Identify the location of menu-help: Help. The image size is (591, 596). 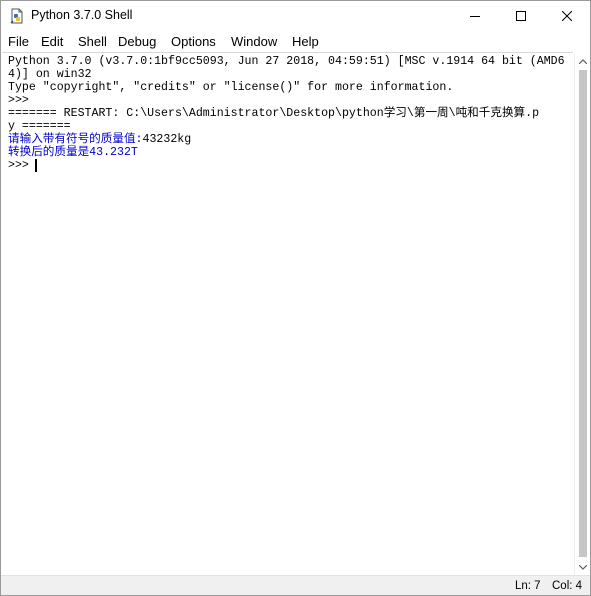
(305, 41).